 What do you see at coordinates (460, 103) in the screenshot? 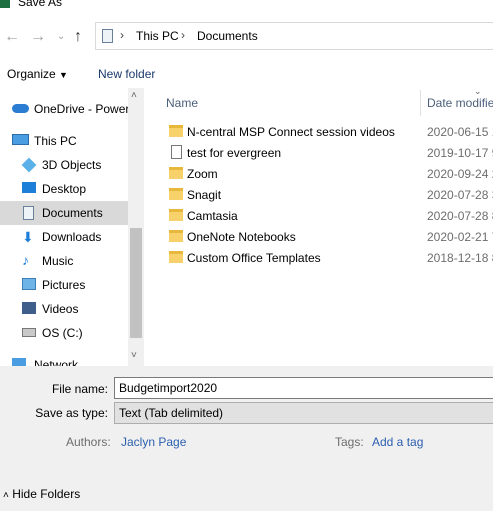
I see `column-header-date: Date modifie` at bounding box center [460, 103].